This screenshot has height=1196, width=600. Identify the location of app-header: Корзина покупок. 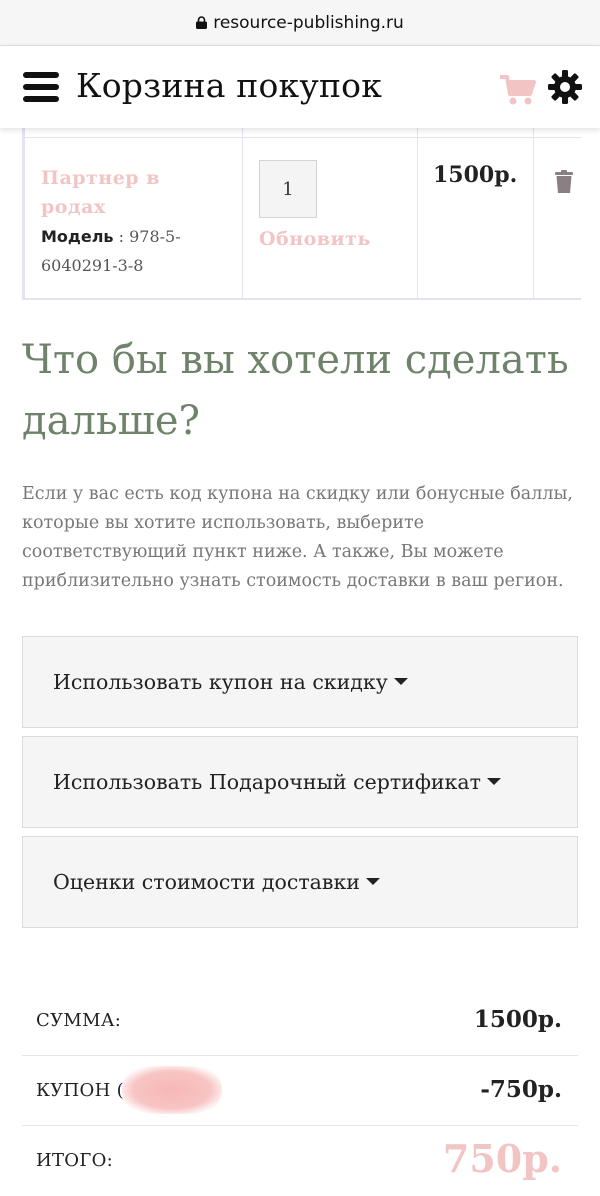
(300, 87).